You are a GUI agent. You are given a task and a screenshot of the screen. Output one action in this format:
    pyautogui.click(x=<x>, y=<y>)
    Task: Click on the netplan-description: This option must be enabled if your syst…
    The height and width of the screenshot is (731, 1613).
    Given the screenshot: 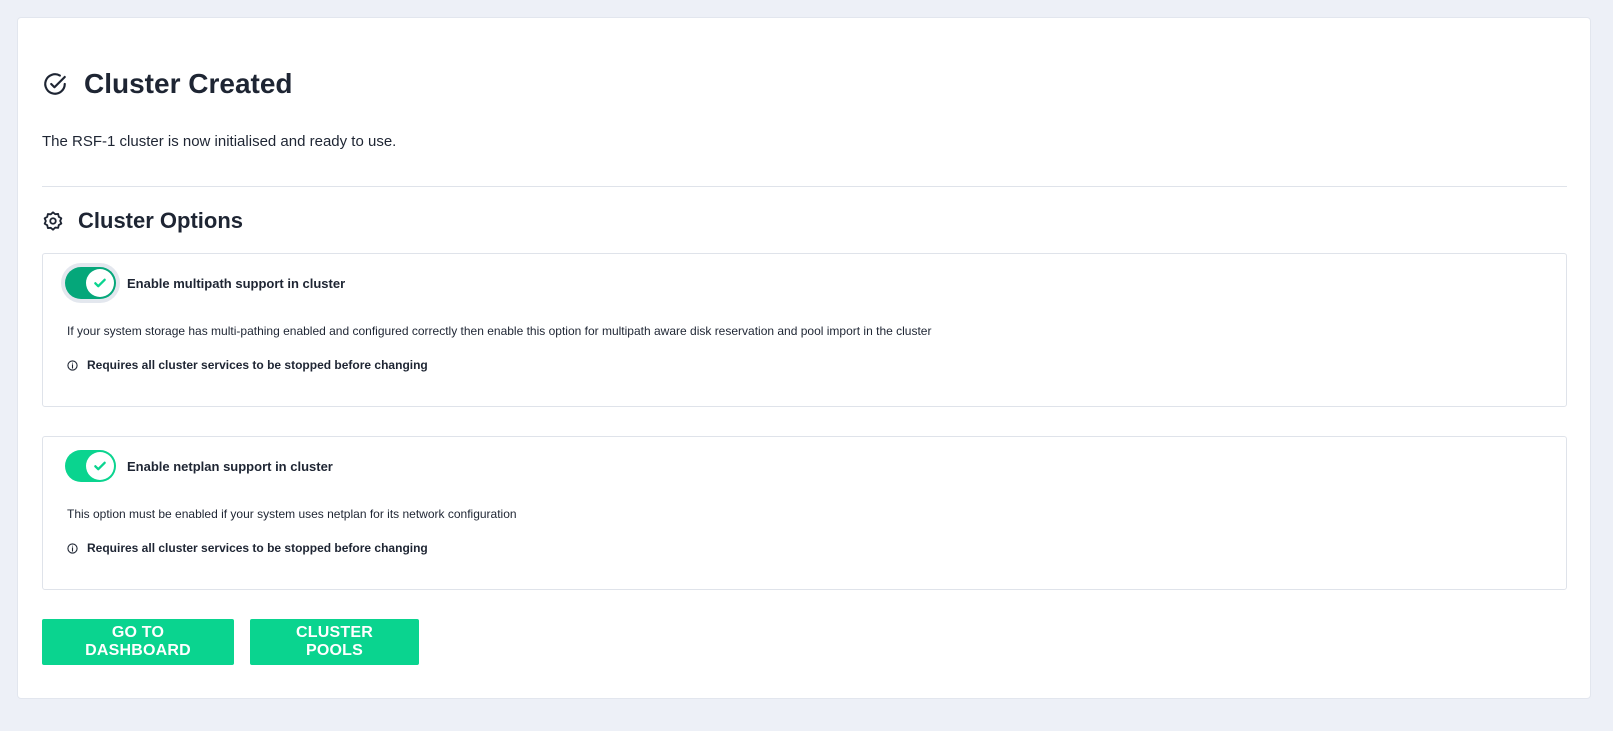 What is the action you would take?
    pyautogui.click(x=292, y=514)
    